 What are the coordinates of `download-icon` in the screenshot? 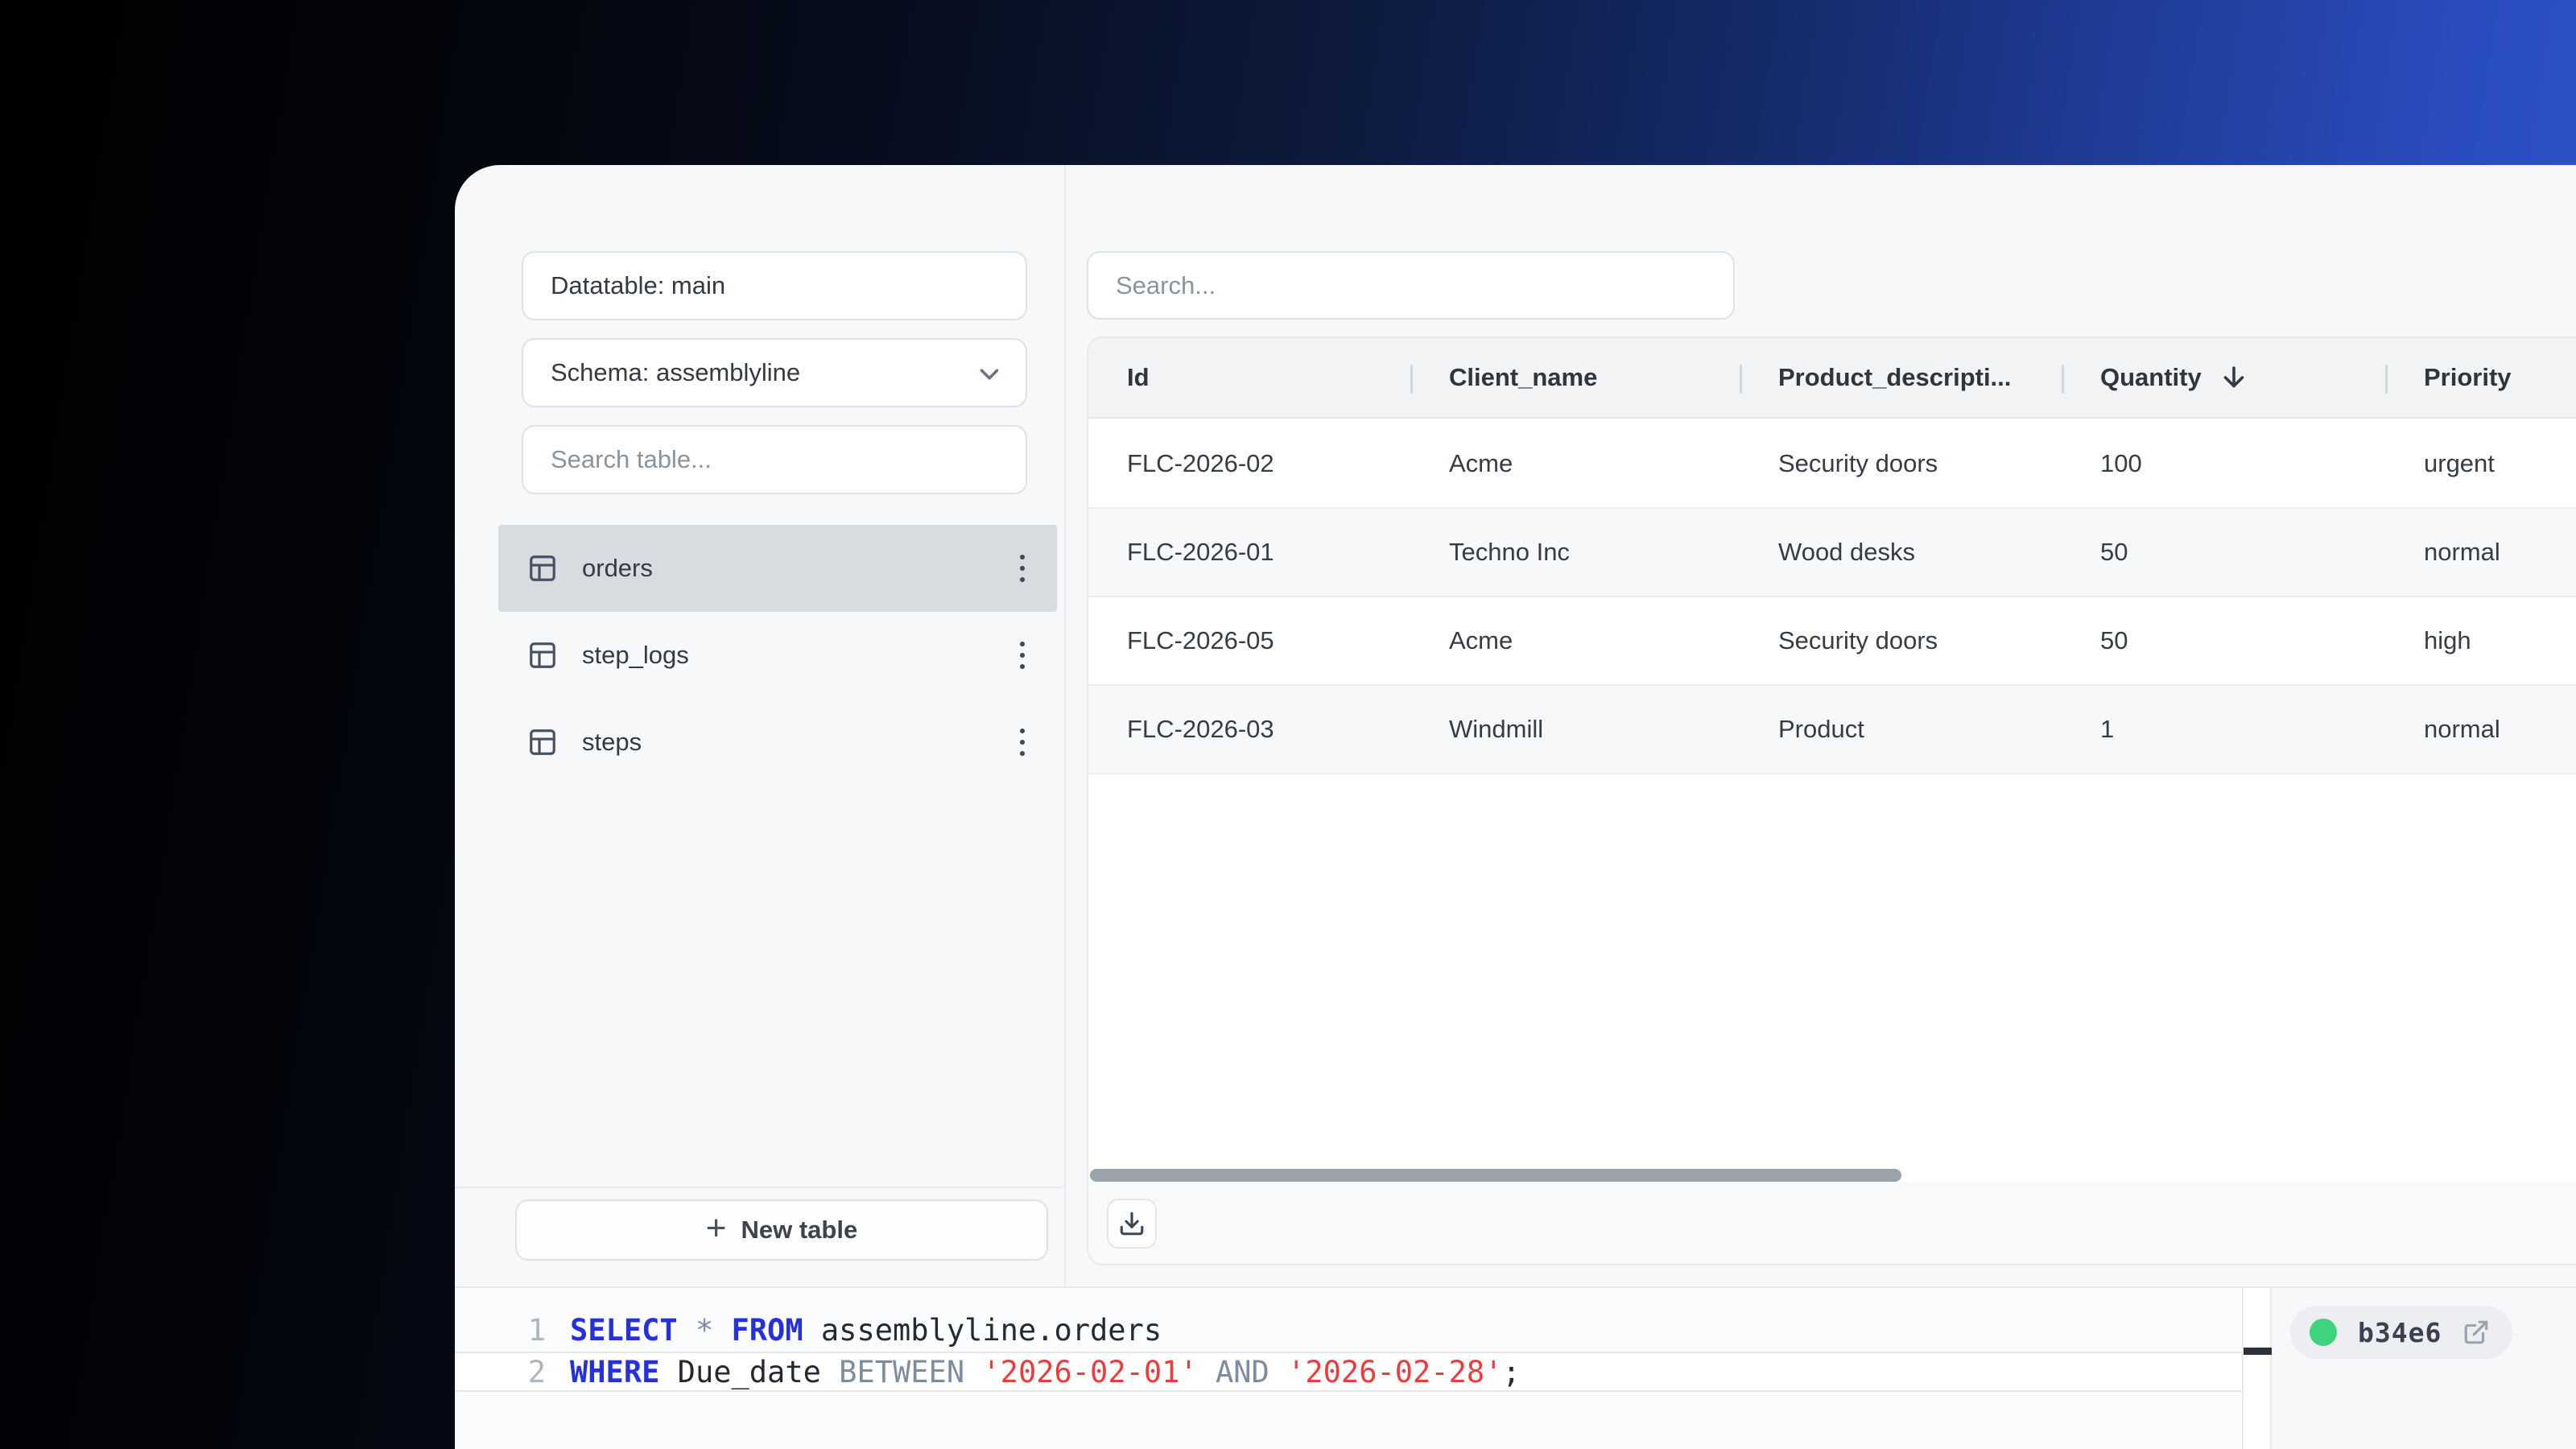 It's located at (1132, 1224).